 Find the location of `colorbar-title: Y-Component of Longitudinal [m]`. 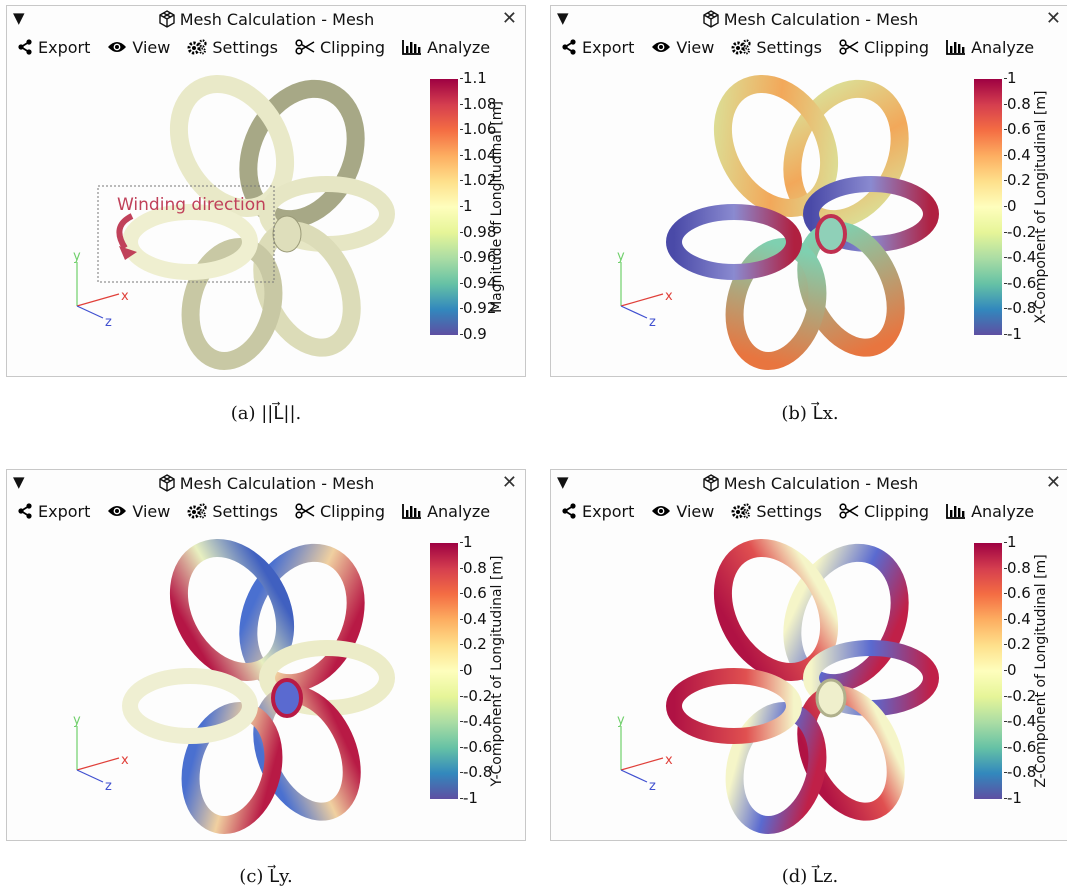

colorbar-title: Y-Component of Longitudinal [m] is located at coordinates (497, 671).